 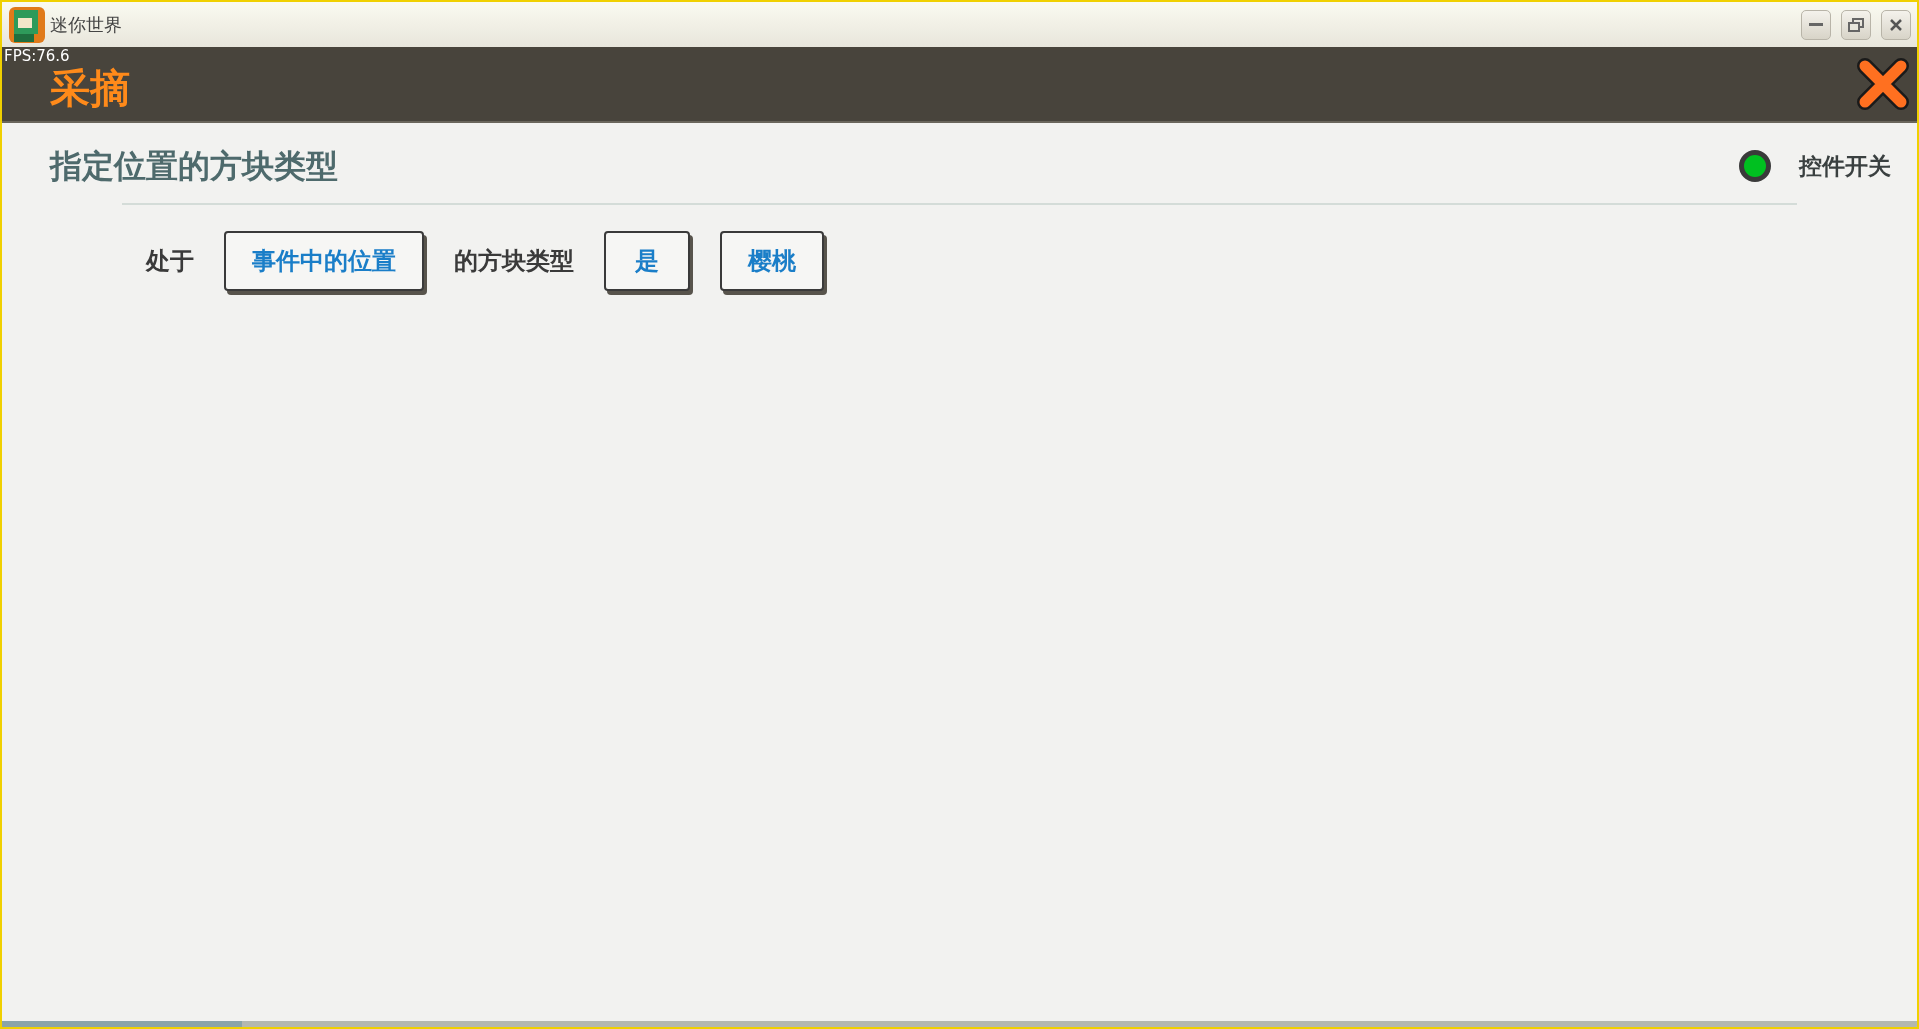 What do you see at coordinates (86, 25) in the screenshot?
I see `window-title: 迷你世界` at bounding box center [86, 25].